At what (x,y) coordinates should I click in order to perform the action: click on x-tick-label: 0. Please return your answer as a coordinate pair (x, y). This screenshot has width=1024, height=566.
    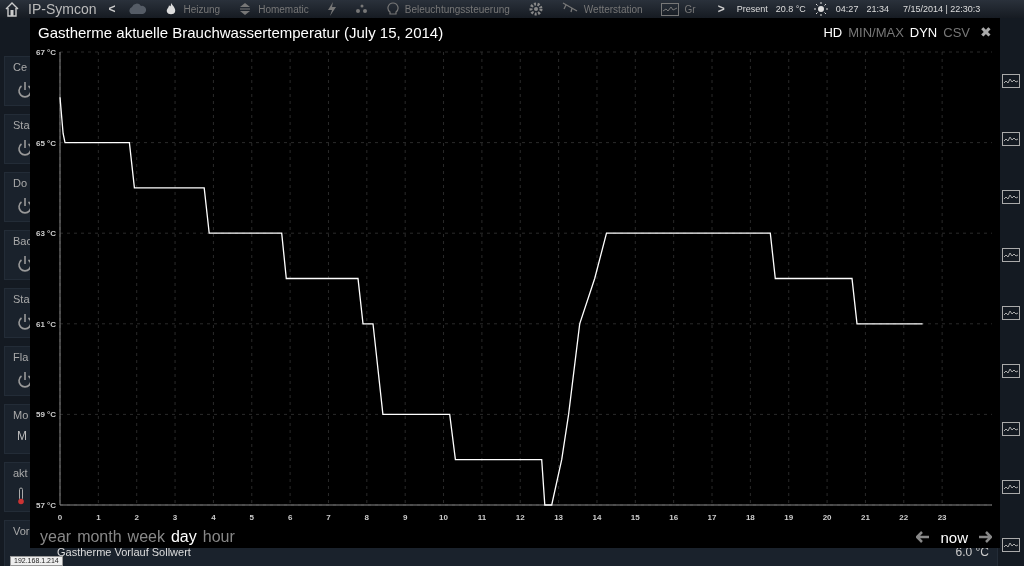
    Looking at the image, I should click on (60, 517).